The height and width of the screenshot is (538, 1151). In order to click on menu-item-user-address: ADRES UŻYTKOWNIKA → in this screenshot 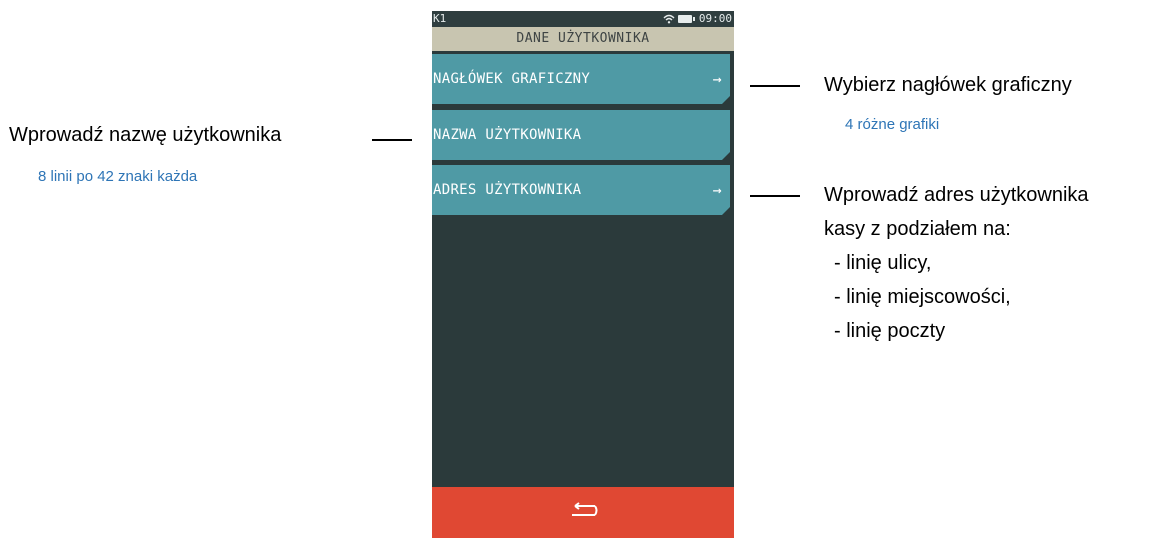, I will do `click(581, 190)`.